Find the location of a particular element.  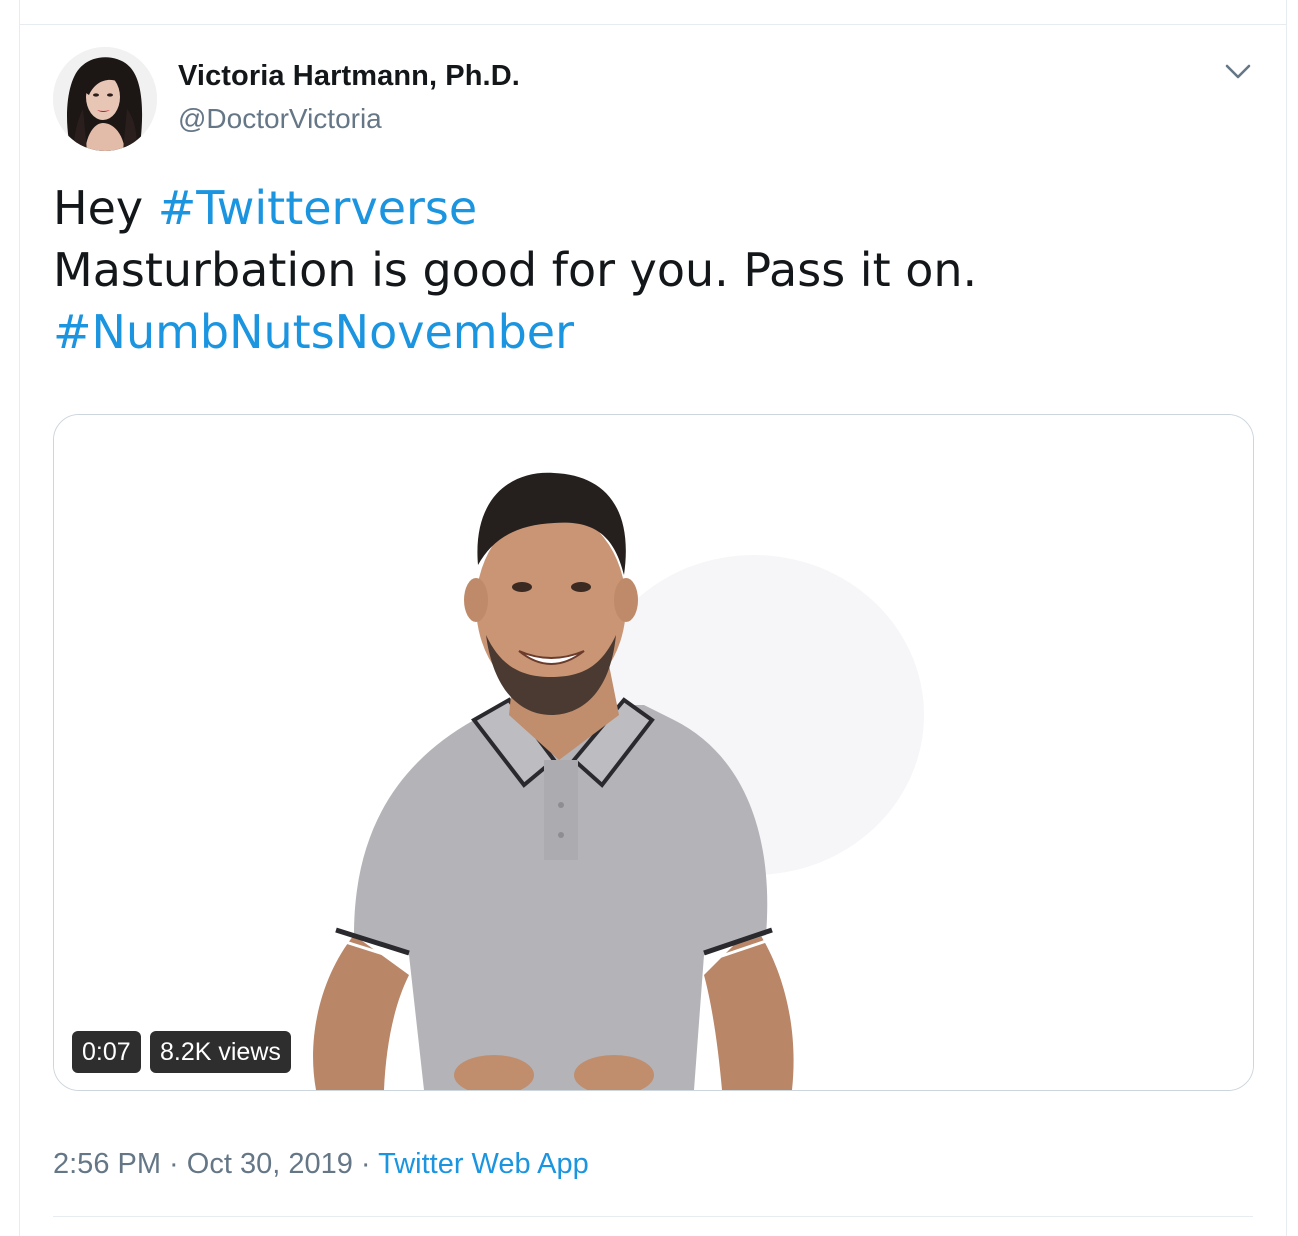

avatar is located at coordinates (105, 99).